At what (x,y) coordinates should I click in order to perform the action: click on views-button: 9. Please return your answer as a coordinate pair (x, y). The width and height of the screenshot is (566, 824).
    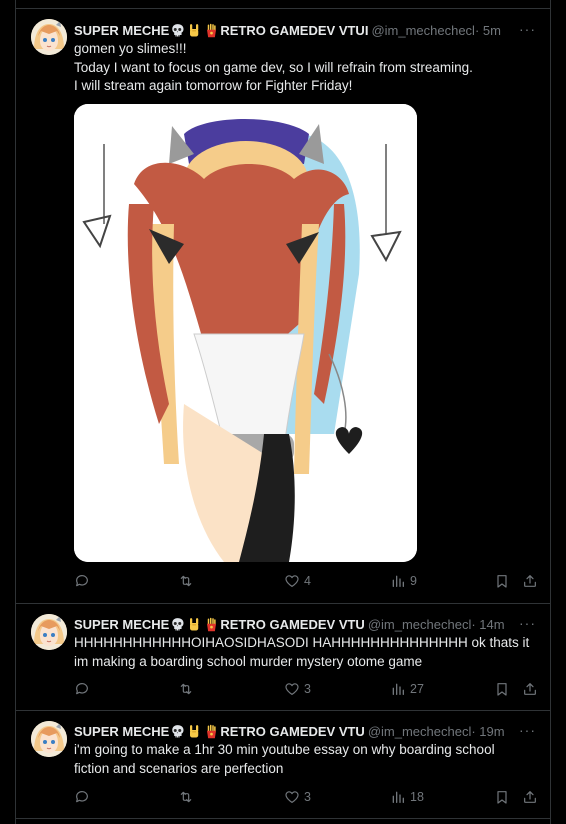
    Looking at the image, I should click on (403, 581).